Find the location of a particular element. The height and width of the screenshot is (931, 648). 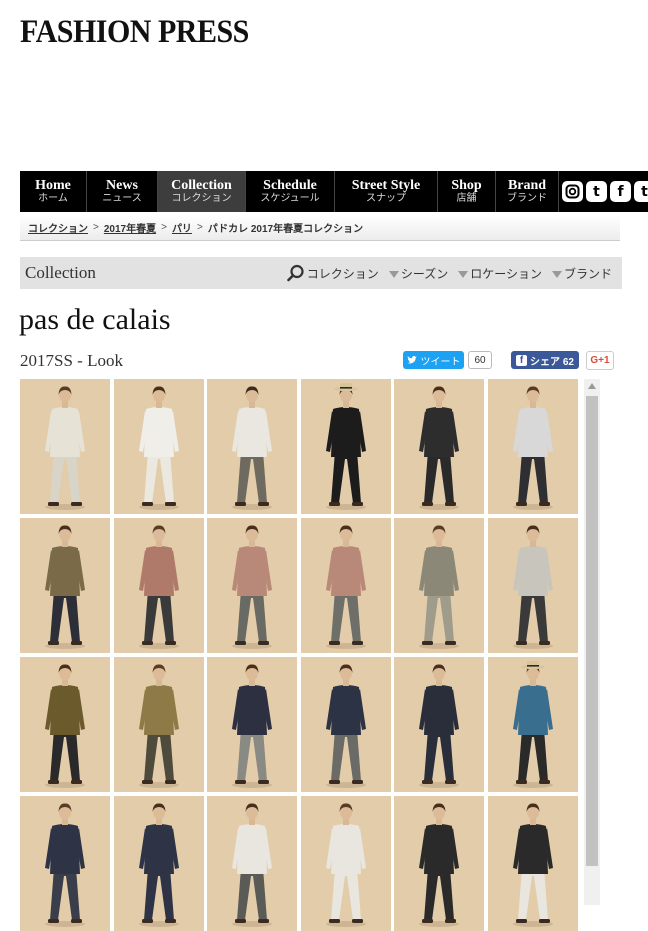

nav-news: News ニュース is located at coordinates (122, 191).